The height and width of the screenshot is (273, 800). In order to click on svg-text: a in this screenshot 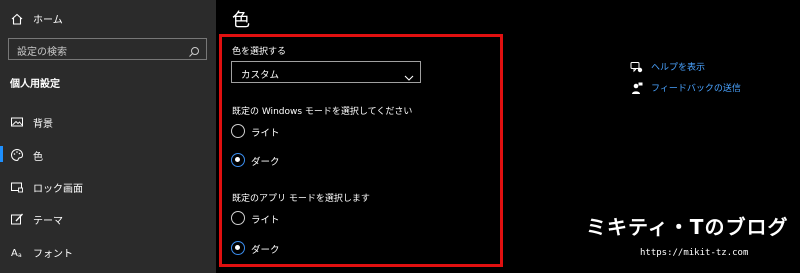, I will do `click(20, 255)`.